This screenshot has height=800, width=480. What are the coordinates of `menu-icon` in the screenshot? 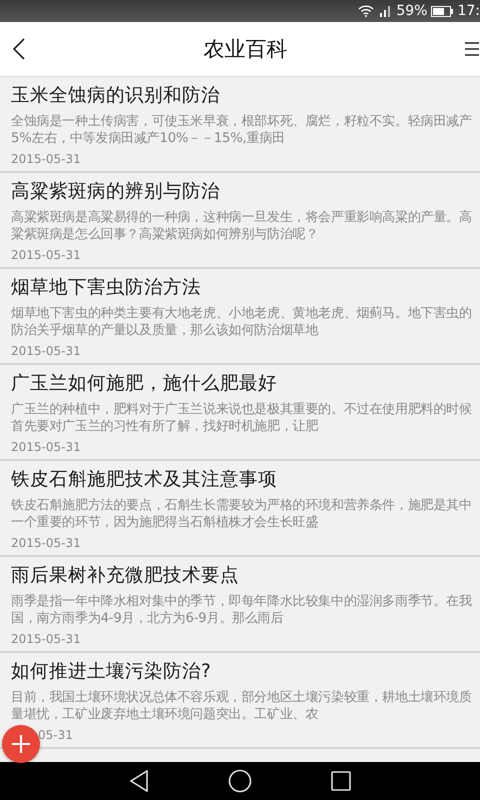 It's located at (472, 49).